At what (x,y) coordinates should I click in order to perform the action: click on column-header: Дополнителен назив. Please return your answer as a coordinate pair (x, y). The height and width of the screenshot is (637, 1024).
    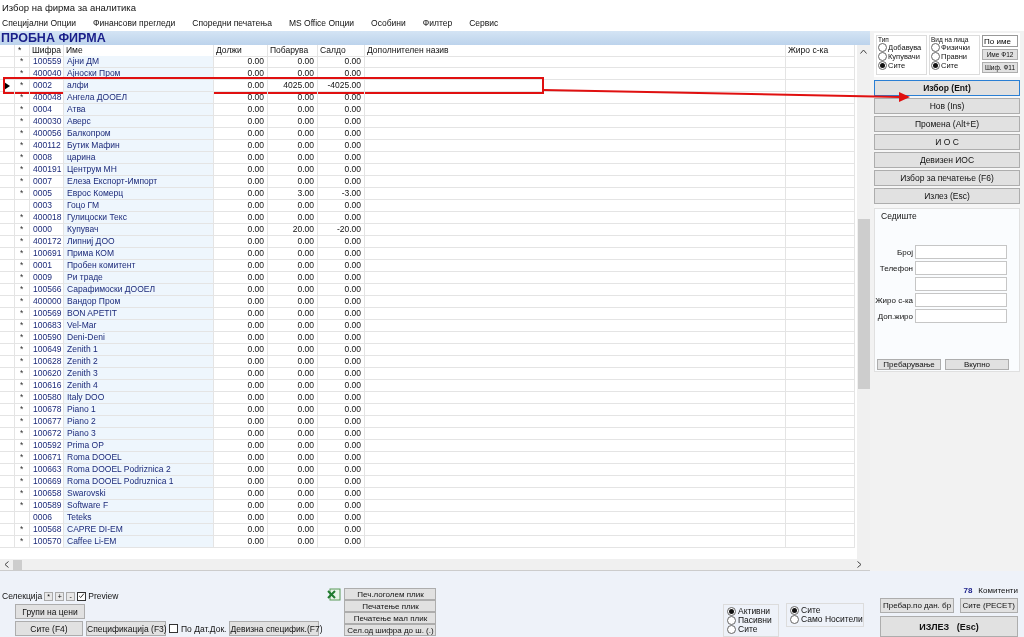
    Looking at the image, I should click on (575, 51).